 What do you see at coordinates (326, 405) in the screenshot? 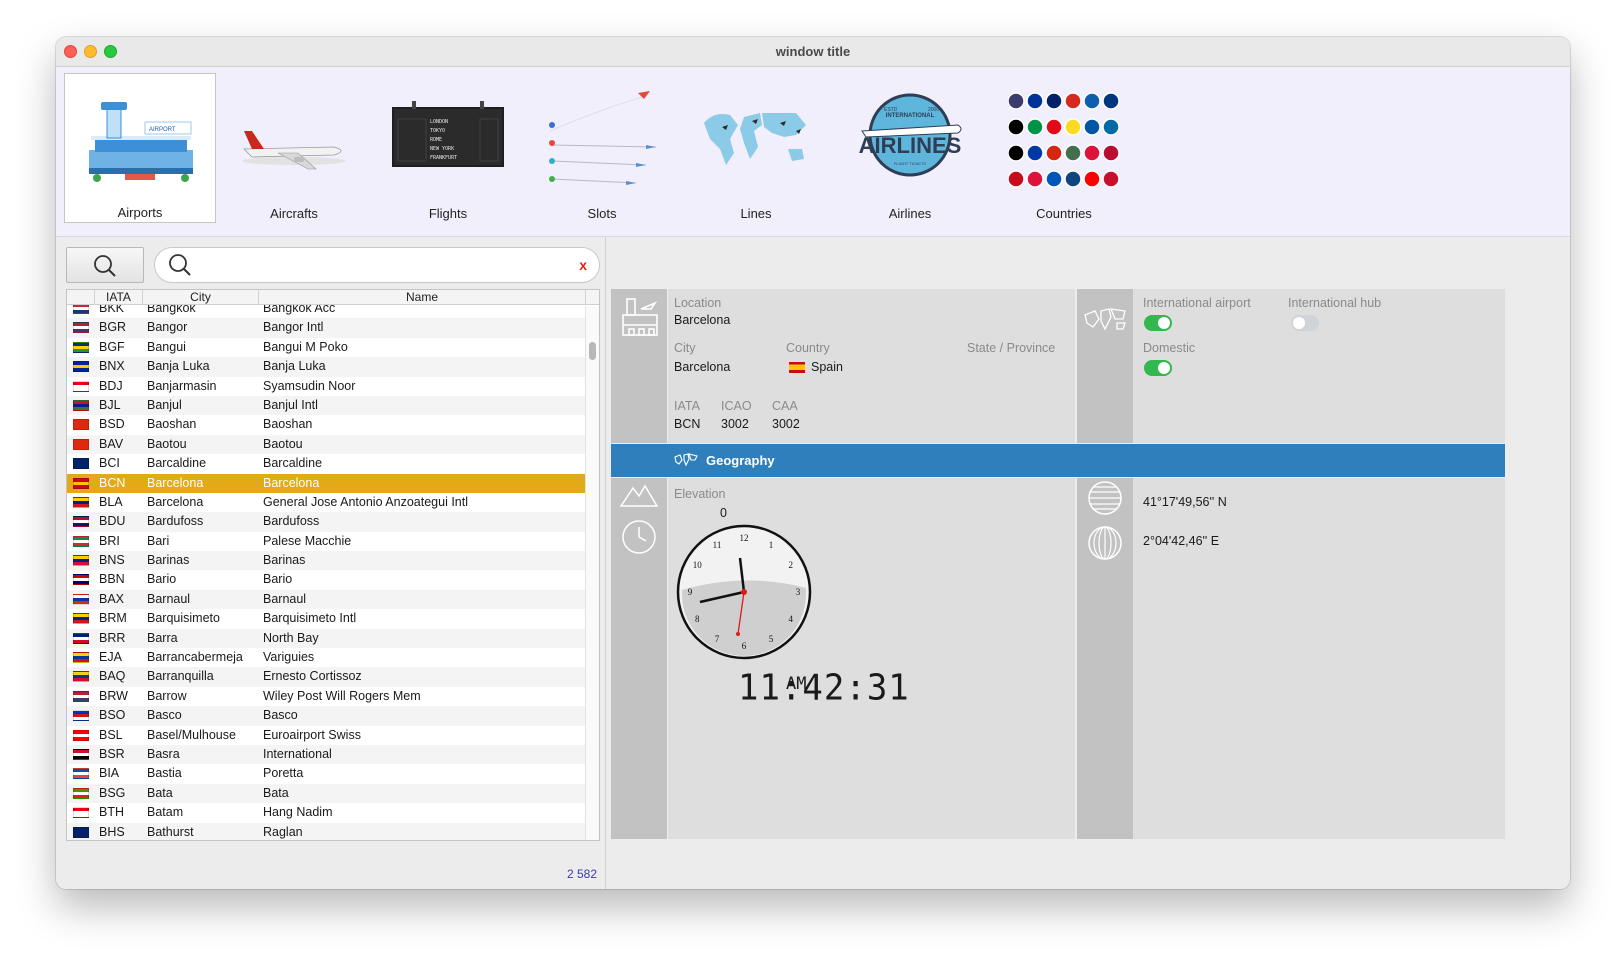
I see `table-row: BJL Banjul Banjul Intl` at bounding box center [326, 405].